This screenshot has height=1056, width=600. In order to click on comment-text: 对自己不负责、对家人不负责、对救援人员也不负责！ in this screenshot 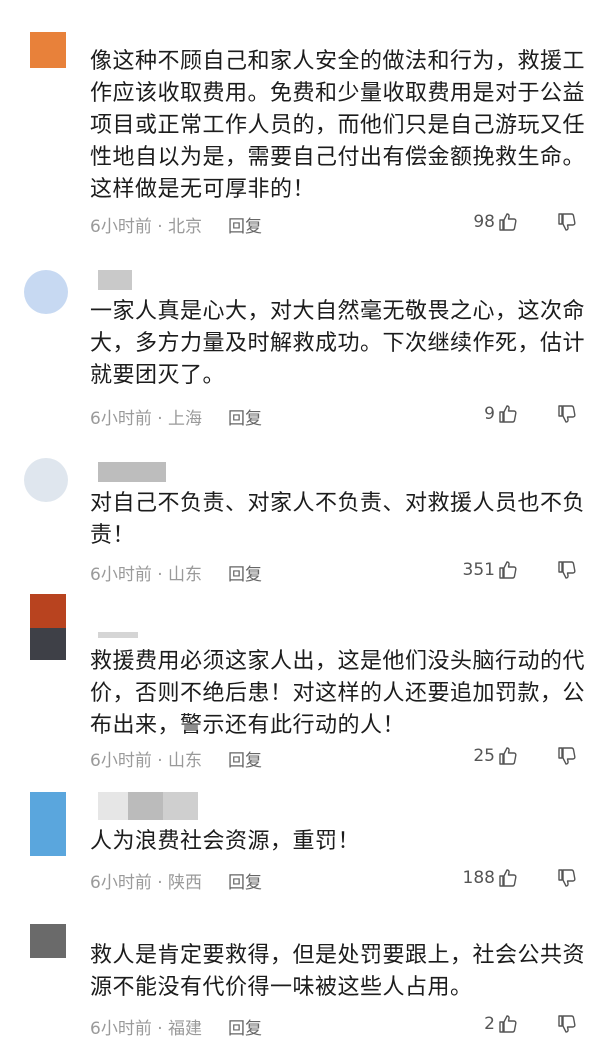, I will do `click(338, 519)`.